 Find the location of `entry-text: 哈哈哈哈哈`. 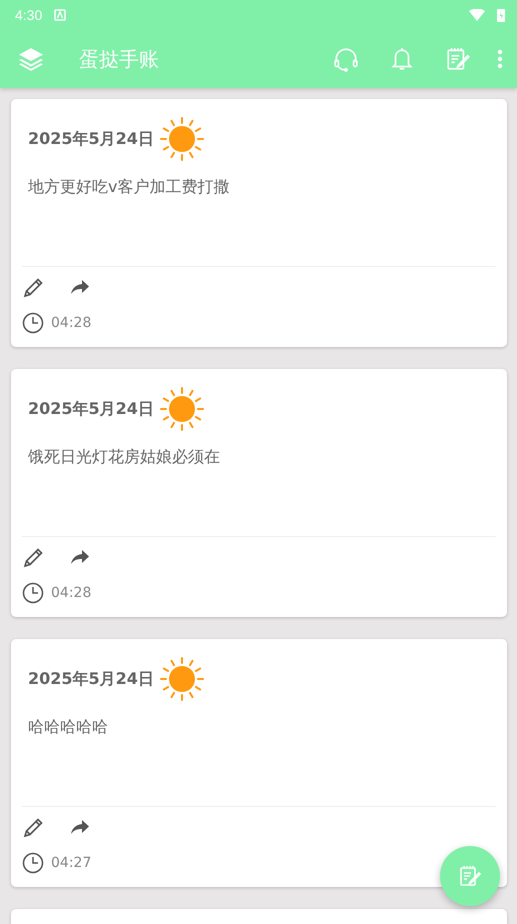

entry-text: 哈哈哈哈哈 is located at coordinates (68, 727).